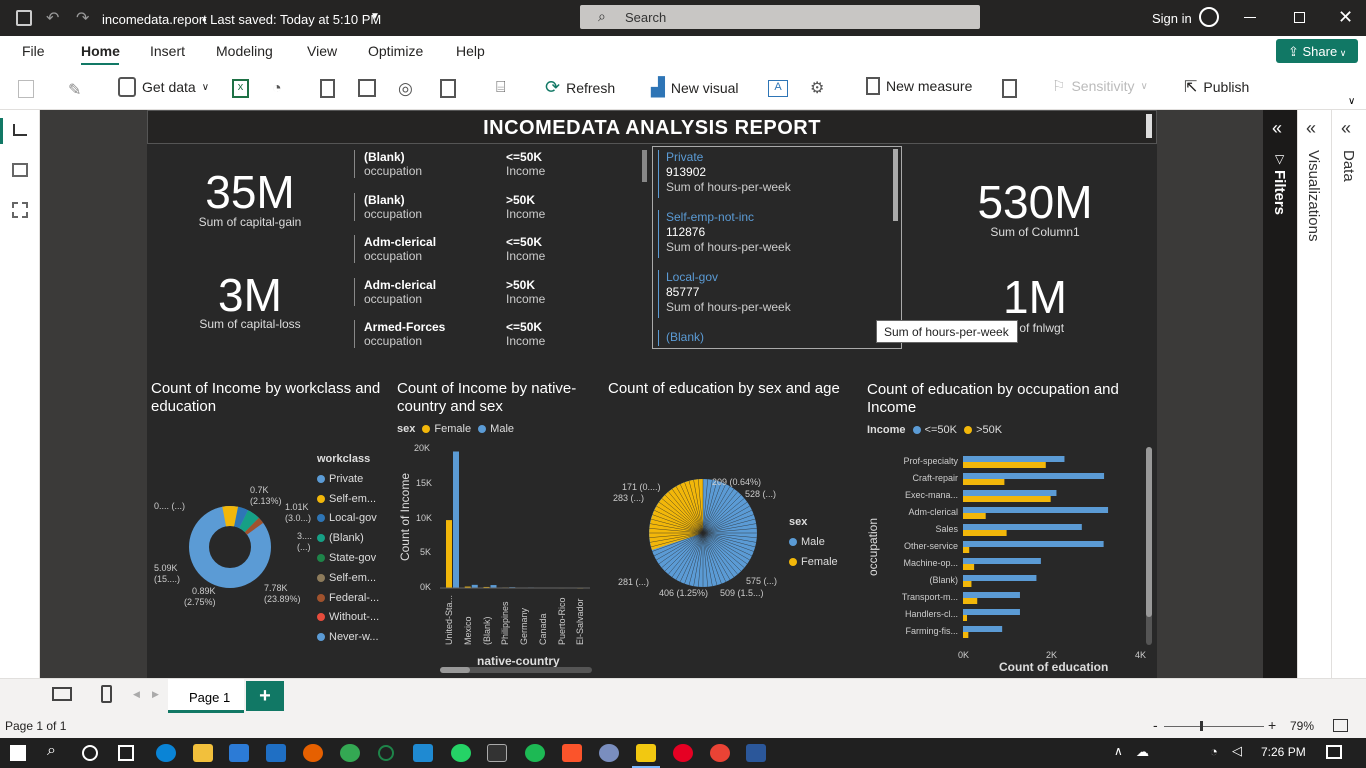 Image resolution: width=1366 pixels, height=768 pixels. I want to click on chrome-icon, so click(350, 753).